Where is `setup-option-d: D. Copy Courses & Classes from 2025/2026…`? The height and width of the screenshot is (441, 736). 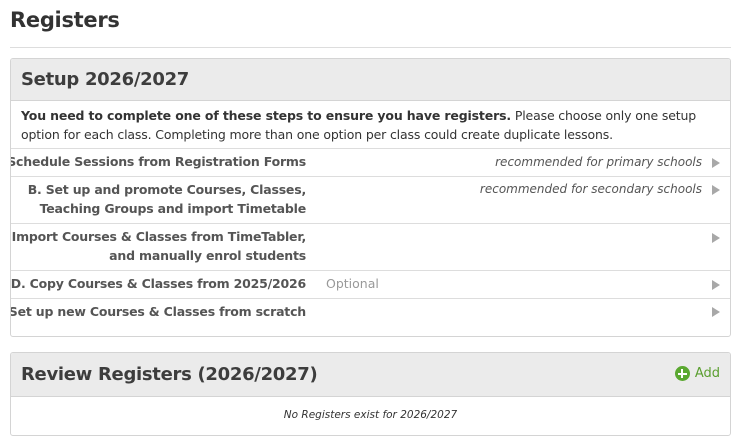
setup-option-d: D. Copy Courses & Classes from 2025/2026… is located at coordinates (370, 284).